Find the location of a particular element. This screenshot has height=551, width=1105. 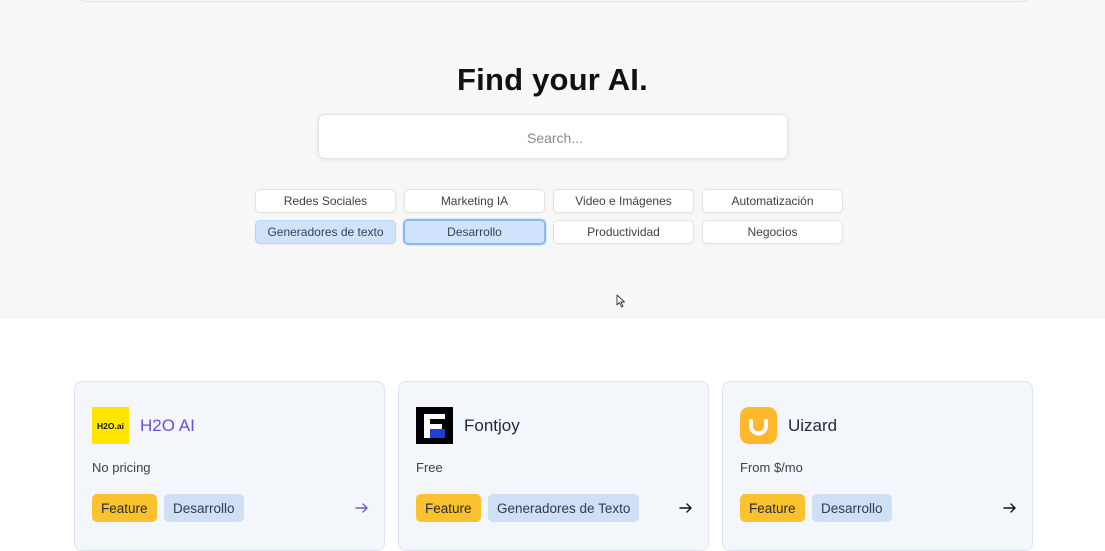

category-chip-desarrollo: Desarrollo is located at coordinates (474, 232).